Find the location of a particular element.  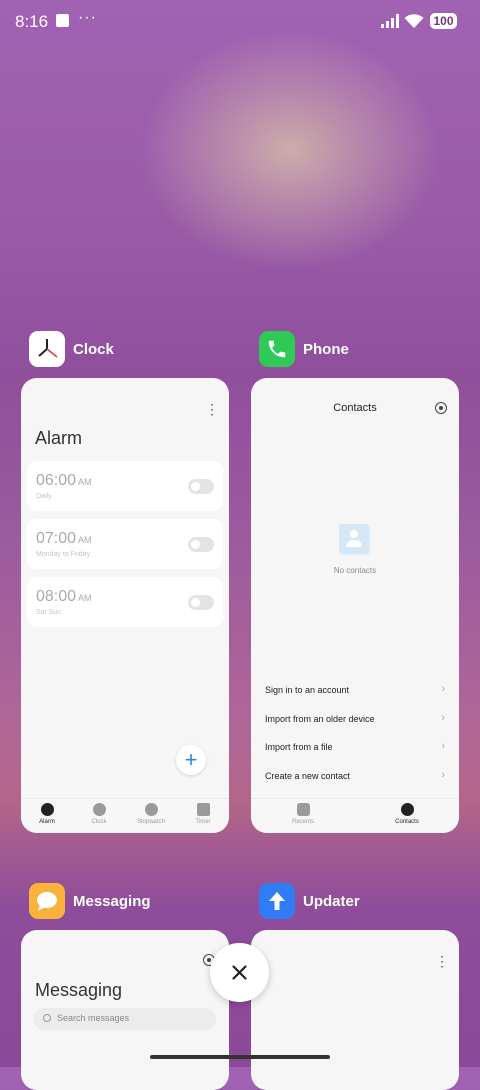

tab-recents: Recents is located at coordinates (303, 816).